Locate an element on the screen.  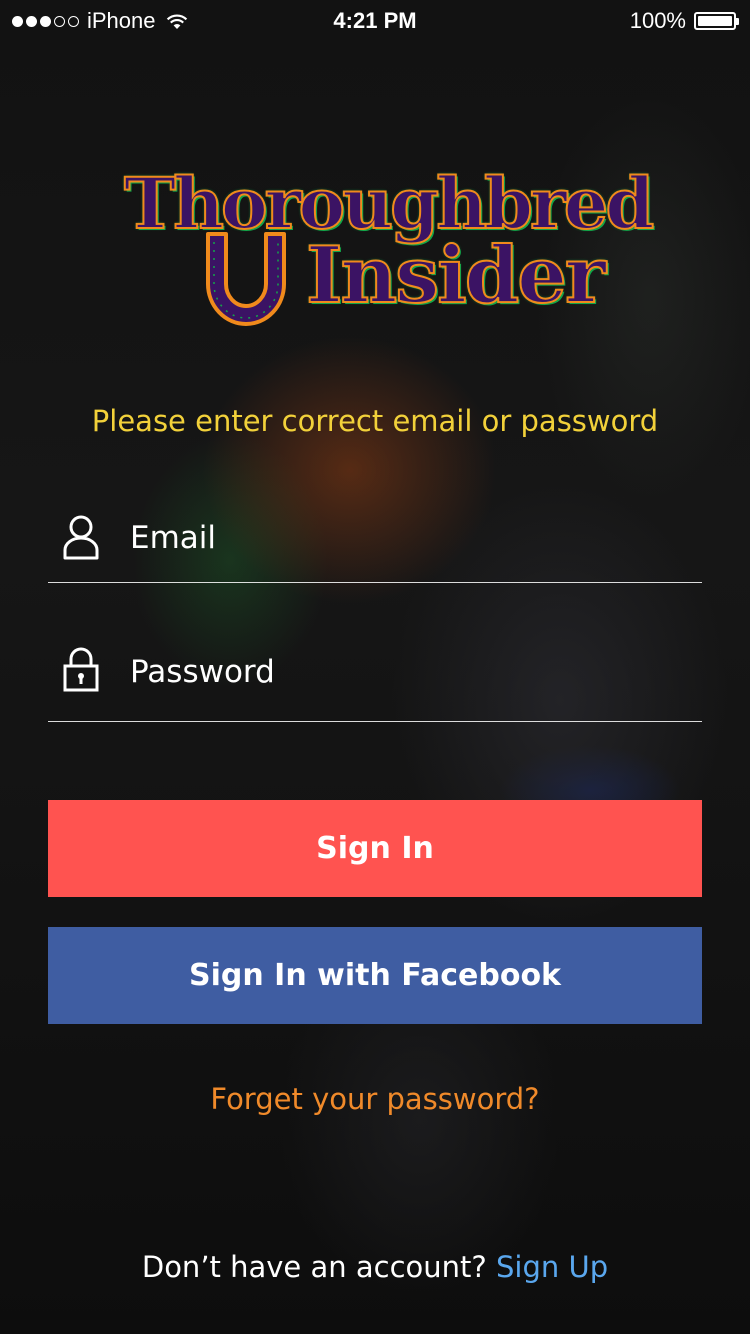
status-right: 100% is located at coordinates (684, 21).